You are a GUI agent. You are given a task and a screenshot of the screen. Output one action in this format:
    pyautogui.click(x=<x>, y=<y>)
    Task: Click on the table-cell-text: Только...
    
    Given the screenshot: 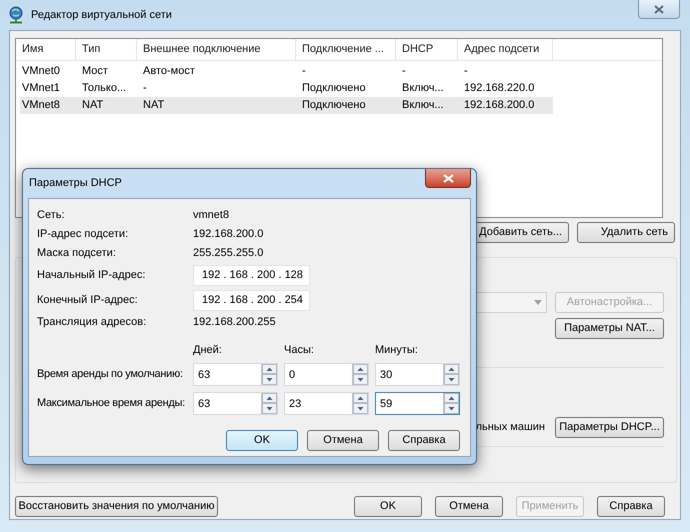 What is the action you would take?
    pyautogui.click(x=104, y=88)
    